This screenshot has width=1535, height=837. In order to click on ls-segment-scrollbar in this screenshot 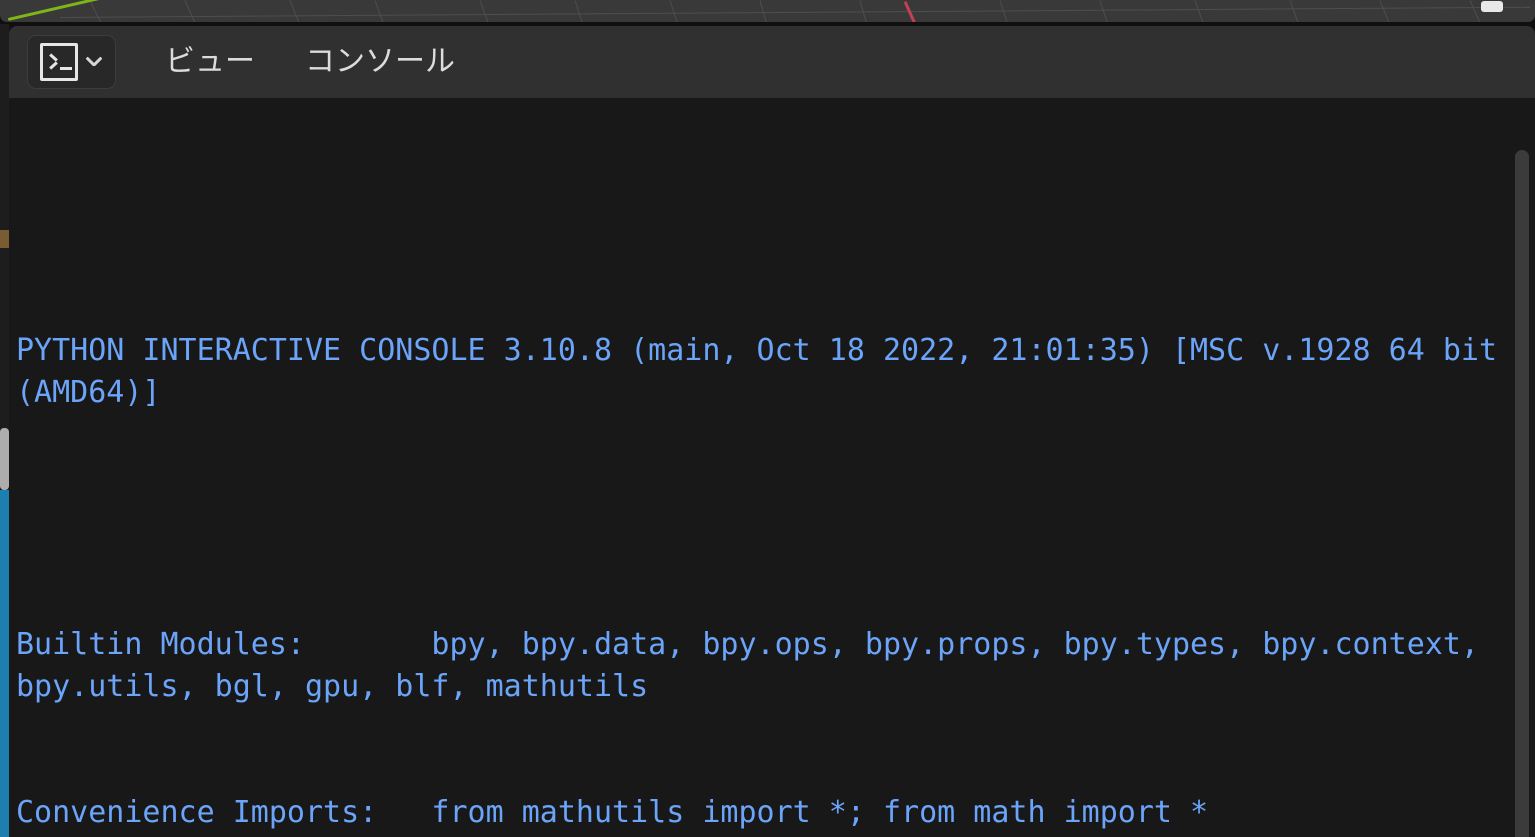, I will do `click(4, 459)`.